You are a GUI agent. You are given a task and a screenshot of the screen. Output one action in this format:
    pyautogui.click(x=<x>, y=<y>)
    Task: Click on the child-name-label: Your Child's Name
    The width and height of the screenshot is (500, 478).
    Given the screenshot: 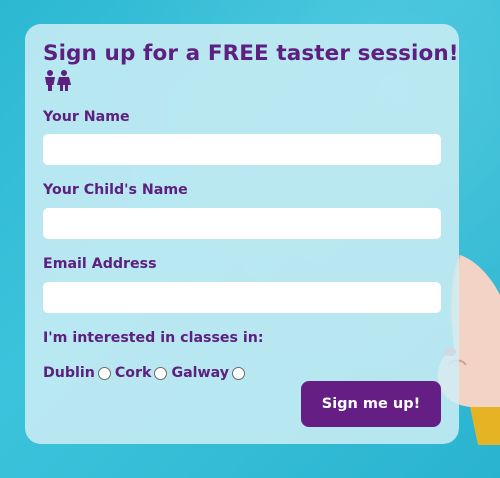 What is the action you would take?
    pyautogui.click(x=115, y=190)
    